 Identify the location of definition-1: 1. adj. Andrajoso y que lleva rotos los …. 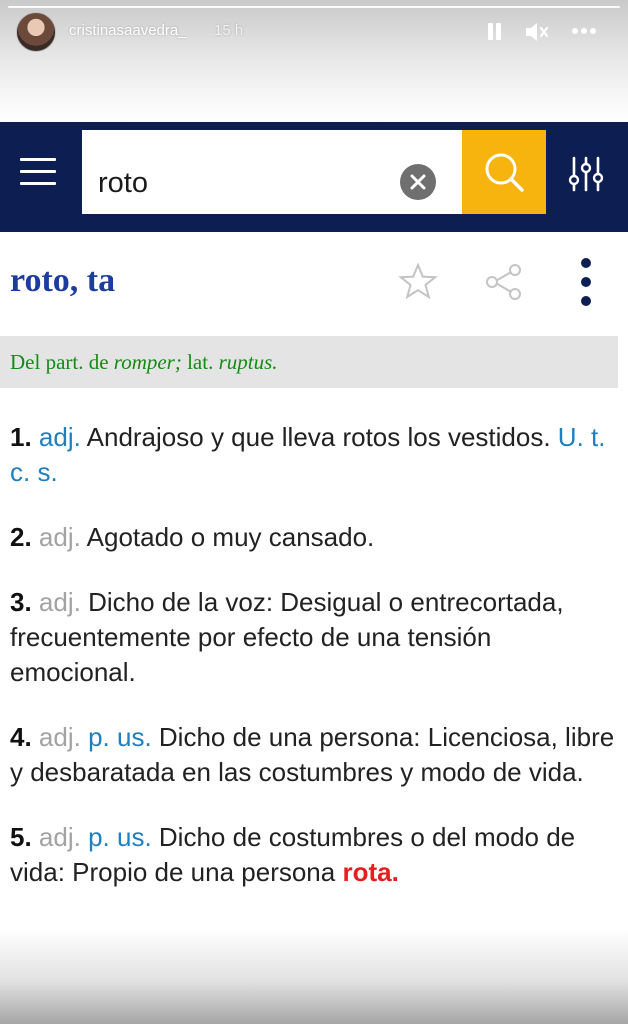
(308, 454).